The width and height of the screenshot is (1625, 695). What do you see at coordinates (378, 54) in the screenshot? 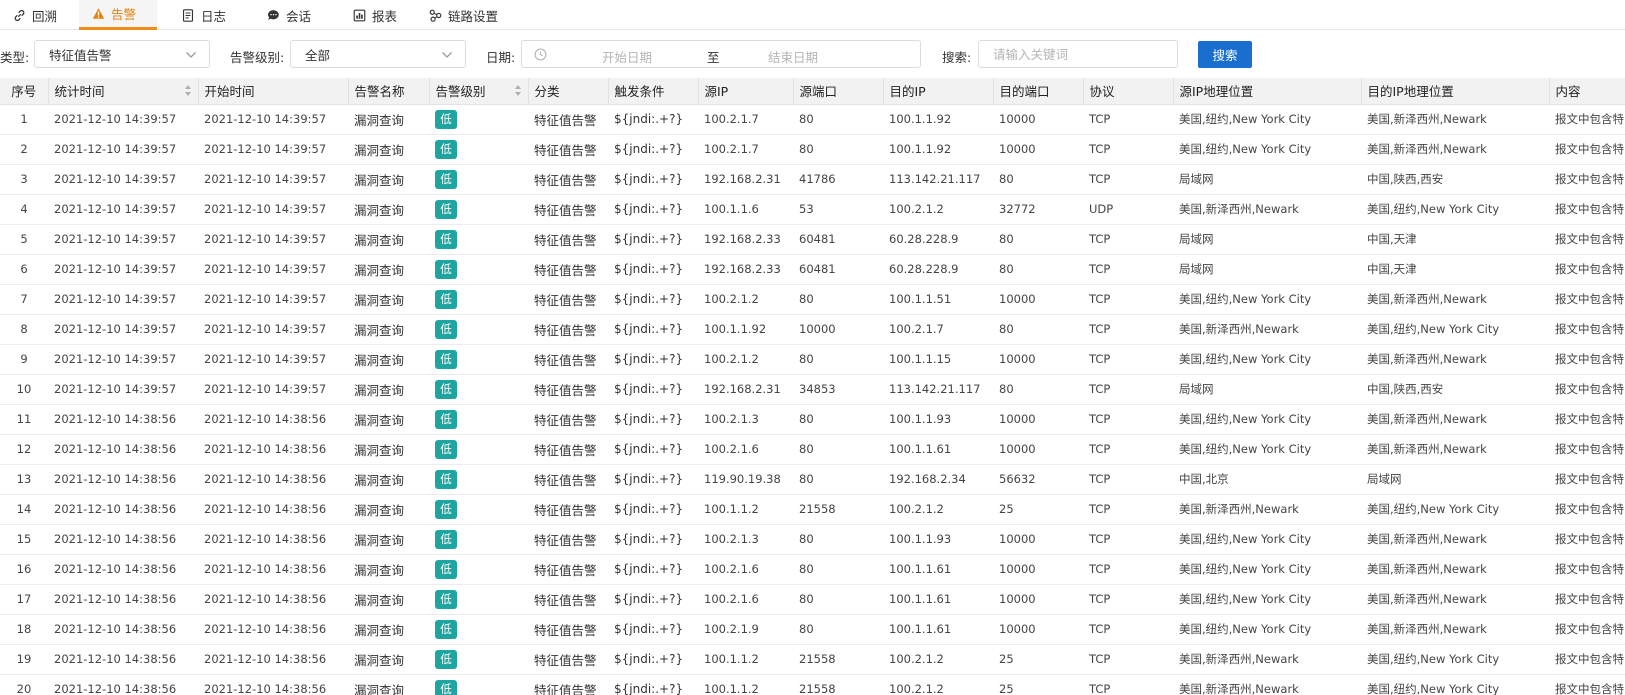
I see `level-select: 全部` at bounding box center [378, 54].